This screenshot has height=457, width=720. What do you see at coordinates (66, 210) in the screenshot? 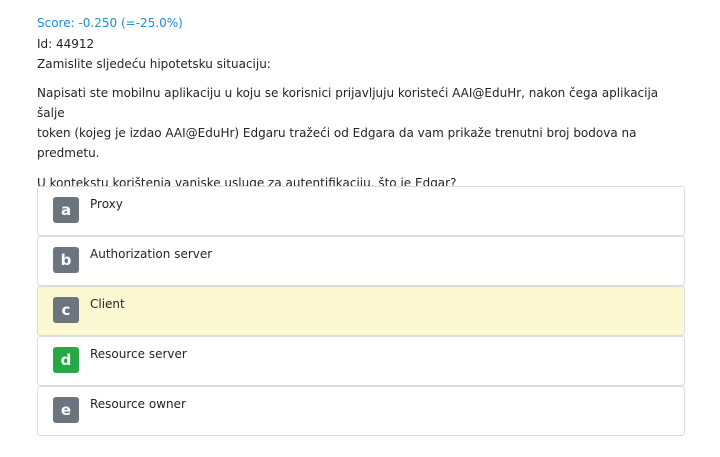
I see `answer-letter-badge: a` at bounding box center [66, 210].